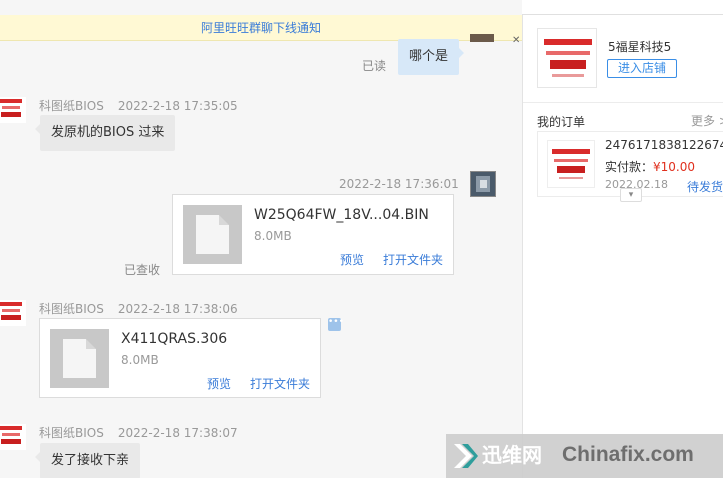  Describe the element at coordinates (512, 455) in the screenshot. I see `watermark-cn-text: 迅维网` at that location.